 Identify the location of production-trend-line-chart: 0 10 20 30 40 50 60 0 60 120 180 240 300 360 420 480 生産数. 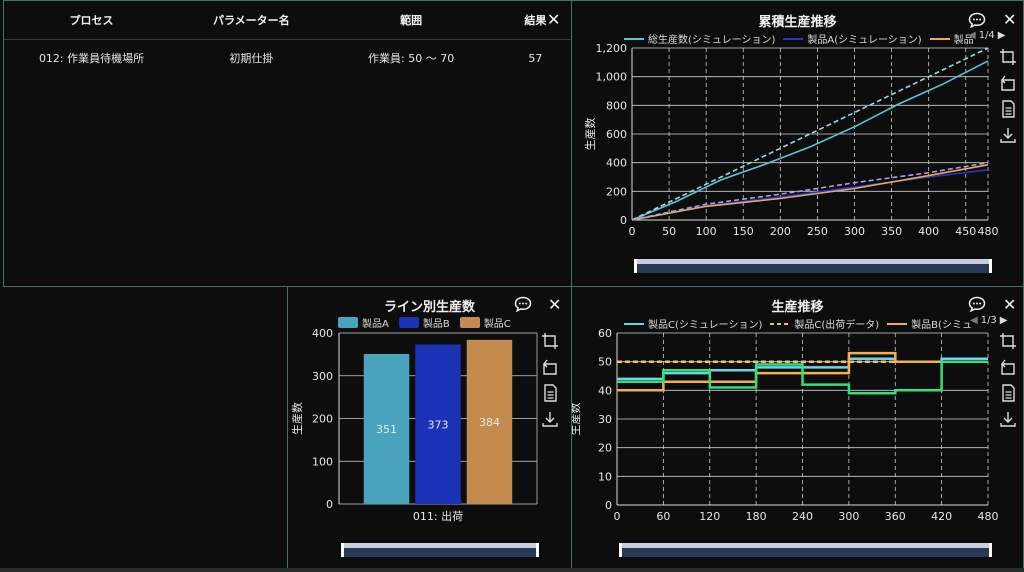
(785, 425).